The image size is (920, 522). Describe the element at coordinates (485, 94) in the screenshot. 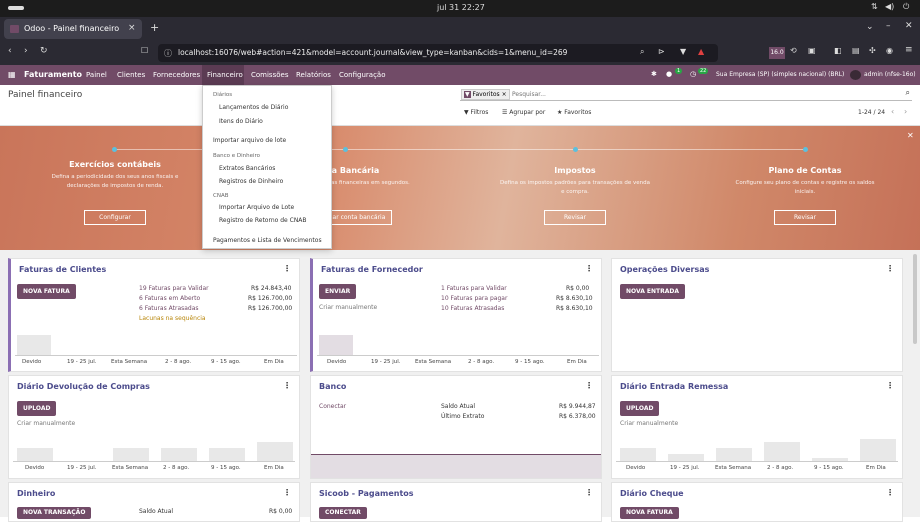

I see `search-facet: ▼ Favoritos ×` at that location.